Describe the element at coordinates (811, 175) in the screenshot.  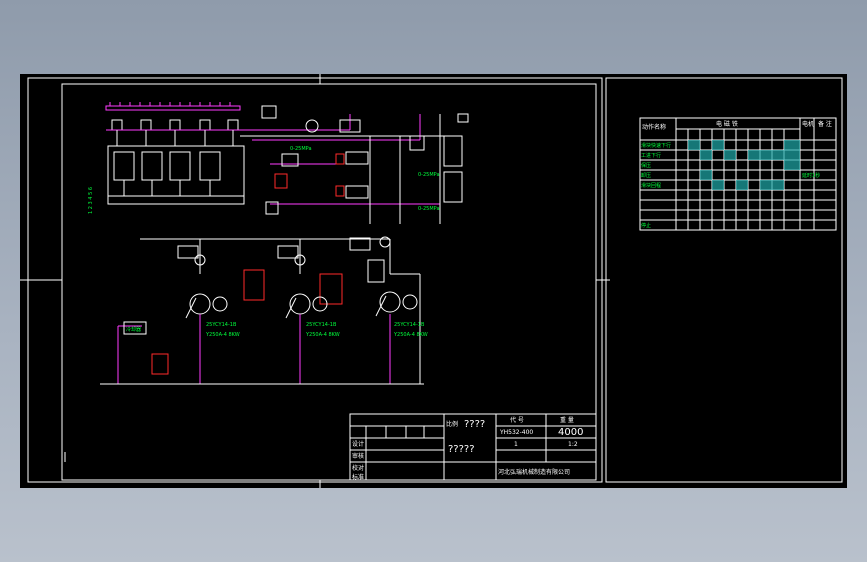
I see `table-note: 延时1秒` at that location.